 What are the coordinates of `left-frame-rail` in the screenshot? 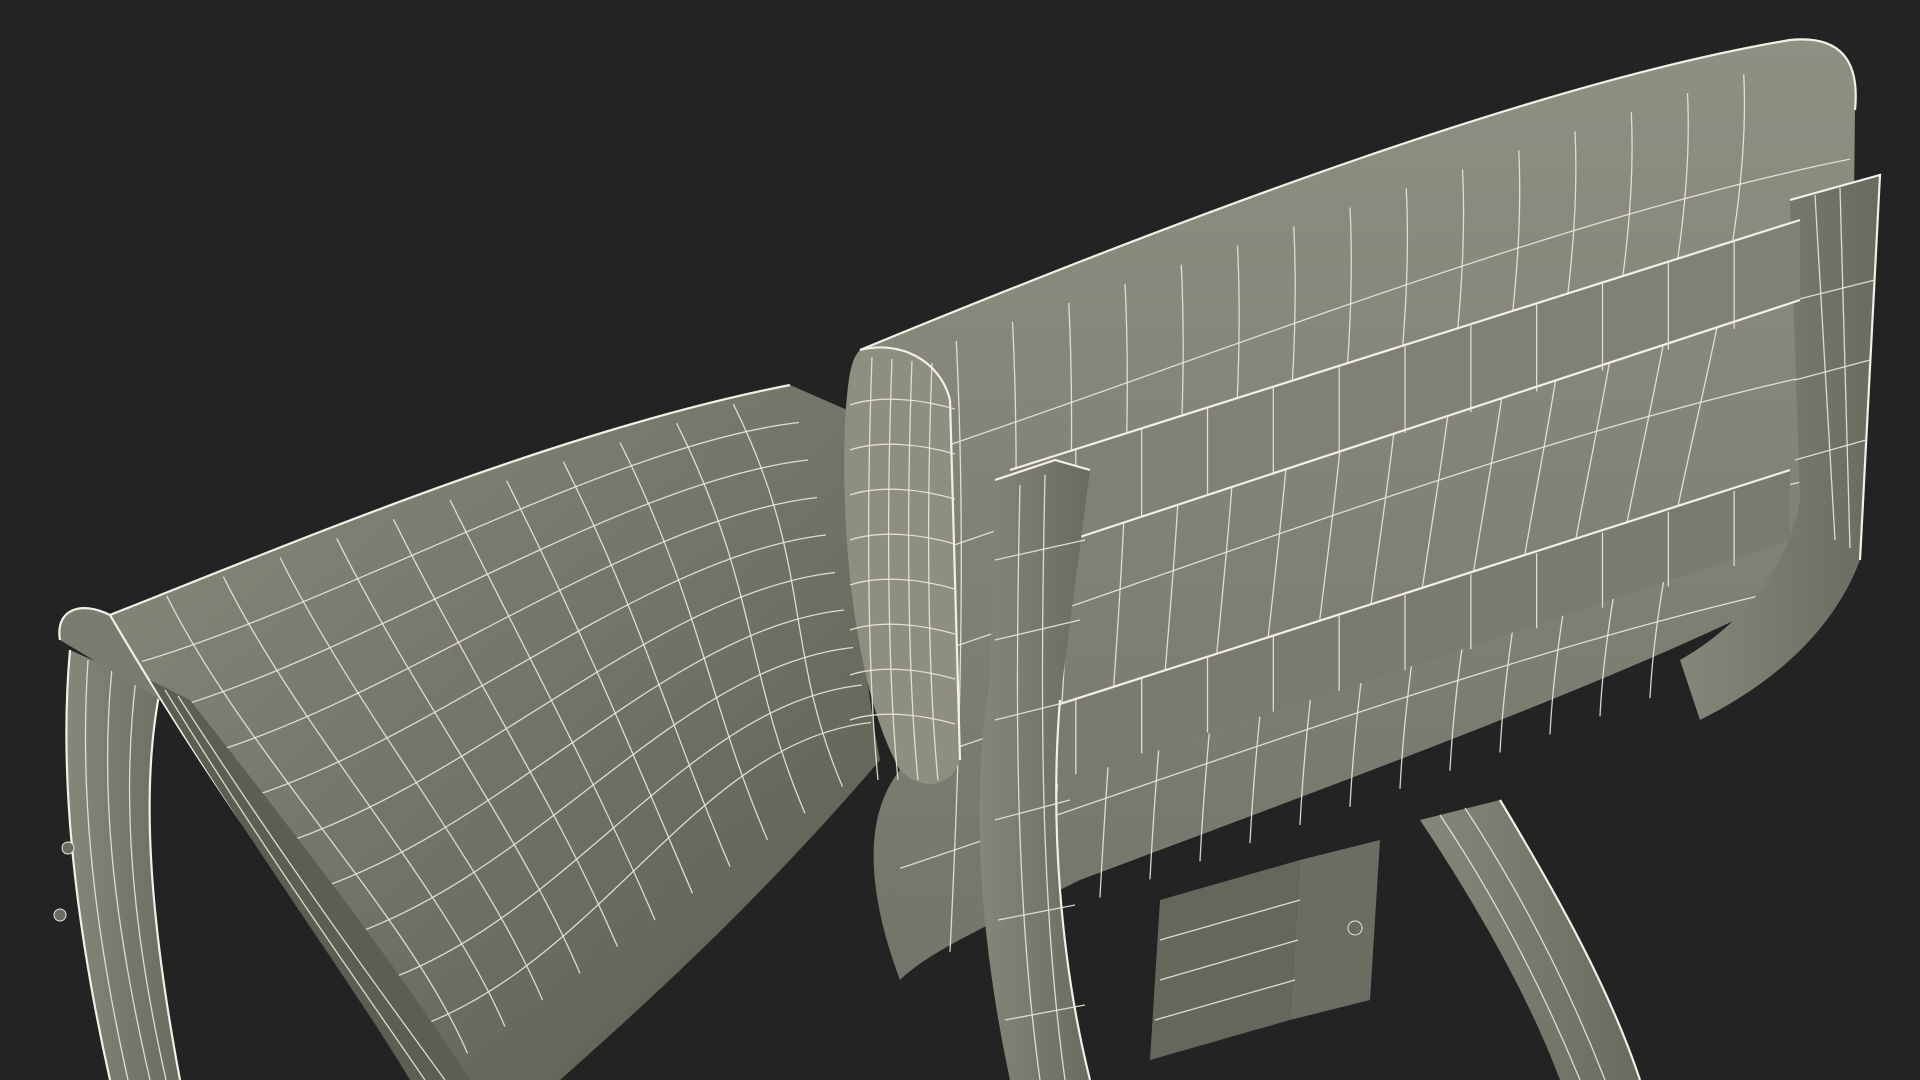 It's located at (117, 864).